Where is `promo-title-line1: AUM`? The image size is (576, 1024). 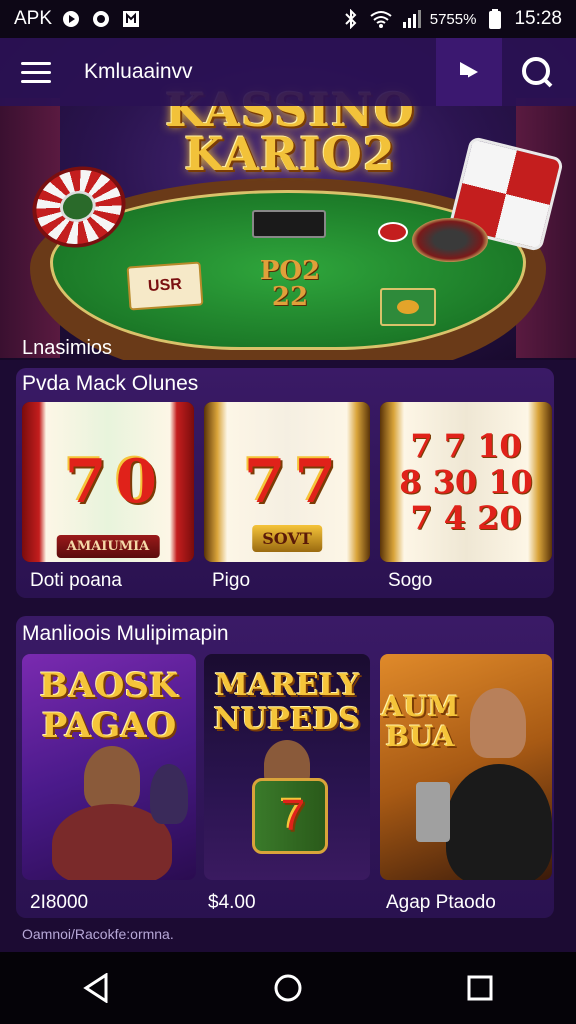 promo-title-line1: AUM is located at coordinates (420, 706).